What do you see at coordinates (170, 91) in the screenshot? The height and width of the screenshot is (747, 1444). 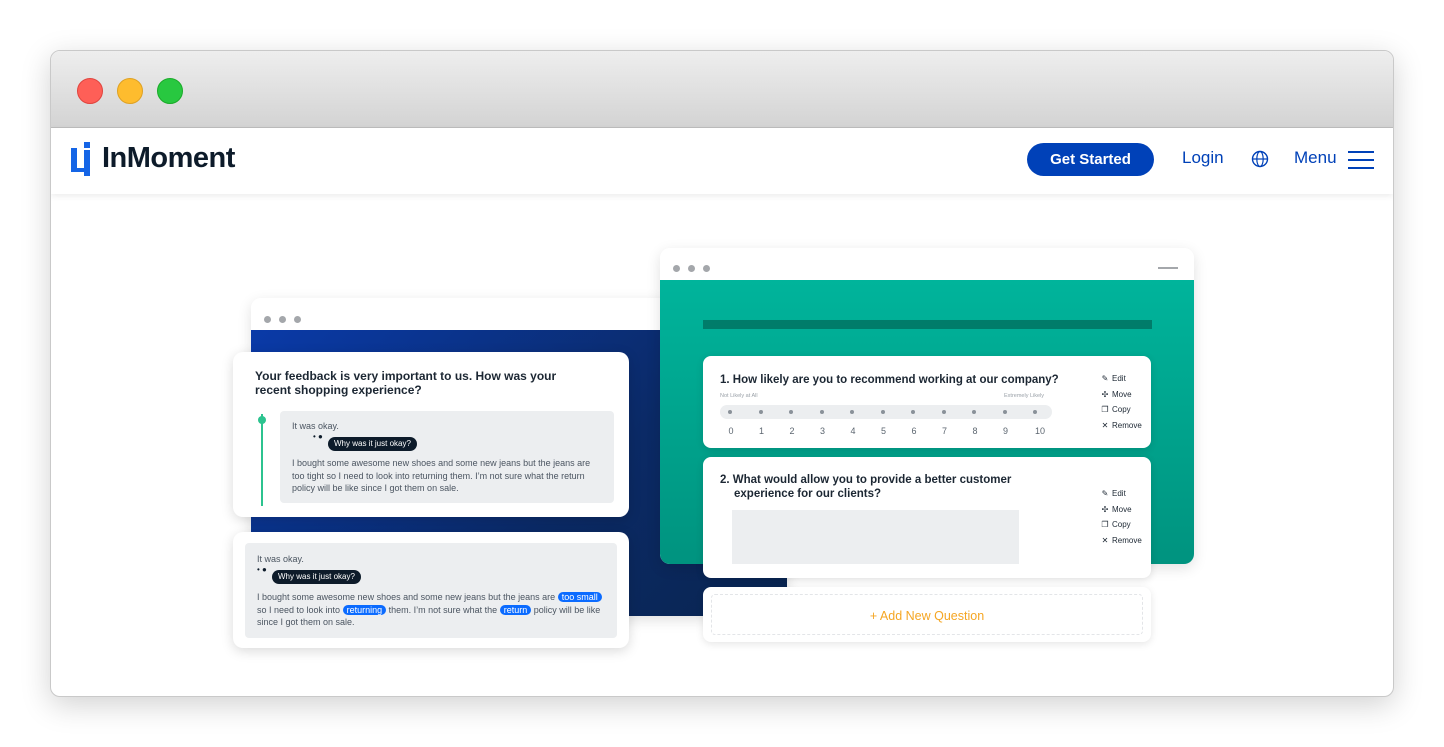 I see `maximize-window-button` at bounding box center [170, 91].